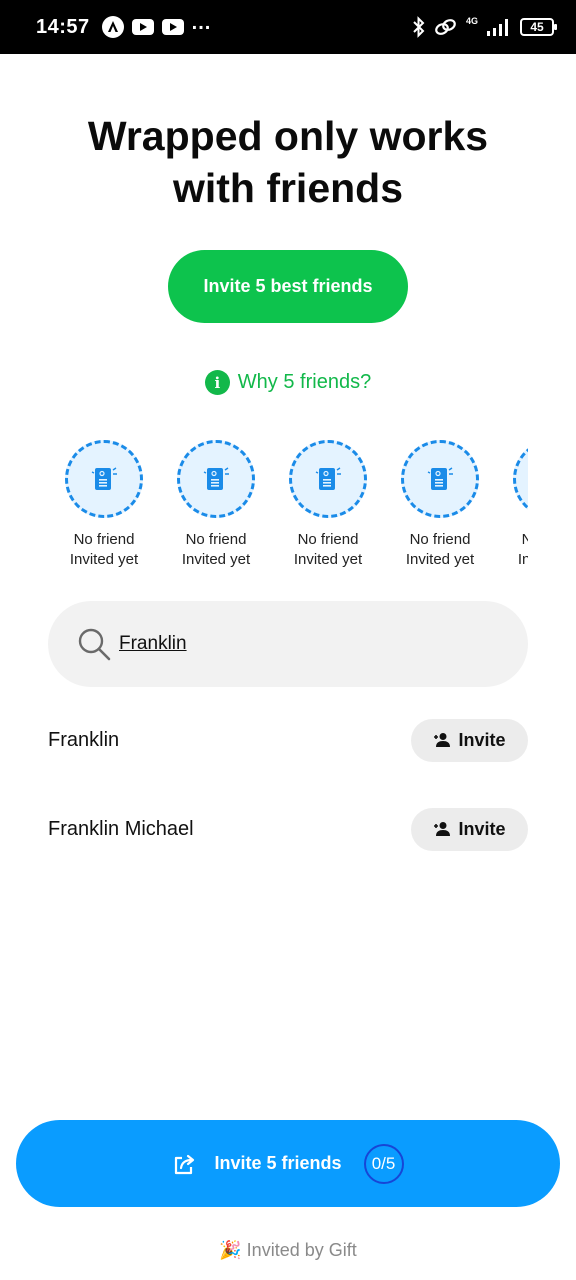  What do you see at coordinates (445, 27) in the screenshot?
I see `link-icon` at bounding box center [445, 27].